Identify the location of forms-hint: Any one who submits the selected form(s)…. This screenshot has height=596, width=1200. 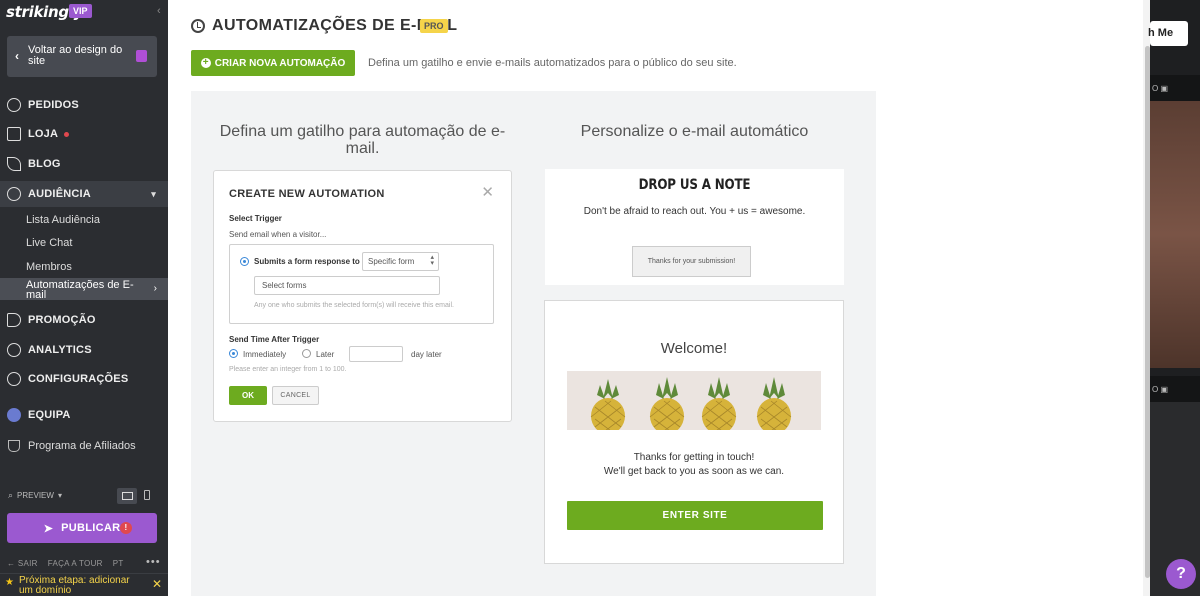
(354, 305).